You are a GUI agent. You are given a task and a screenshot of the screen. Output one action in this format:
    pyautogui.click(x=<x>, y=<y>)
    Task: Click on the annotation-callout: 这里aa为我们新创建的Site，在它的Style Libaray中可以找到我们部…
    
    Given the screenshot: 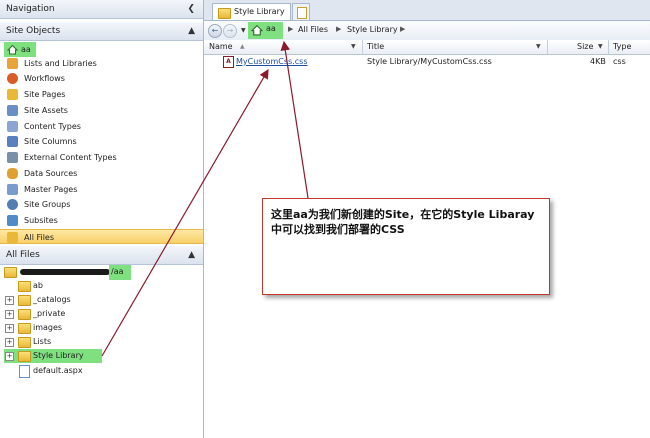 What is the action you would take?
    pyautogui.click(x=406, y=246)
    